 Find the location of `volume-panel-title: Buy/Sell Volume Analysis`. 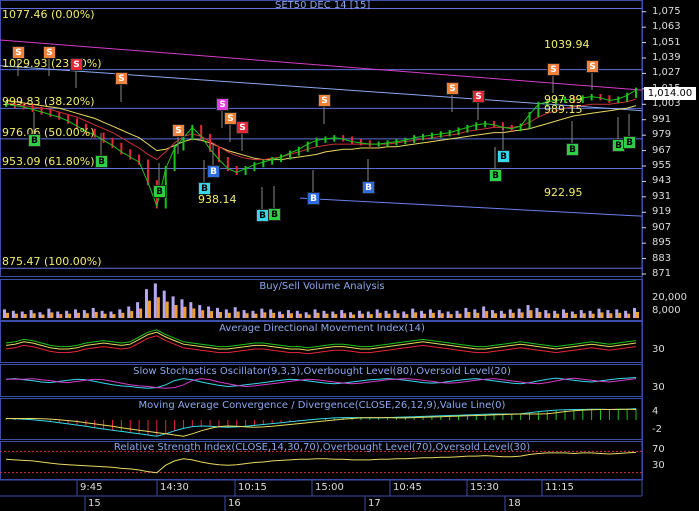

volume-panel-title: Buy/Sell Volume Analysis is located at coordinates (322, 286).